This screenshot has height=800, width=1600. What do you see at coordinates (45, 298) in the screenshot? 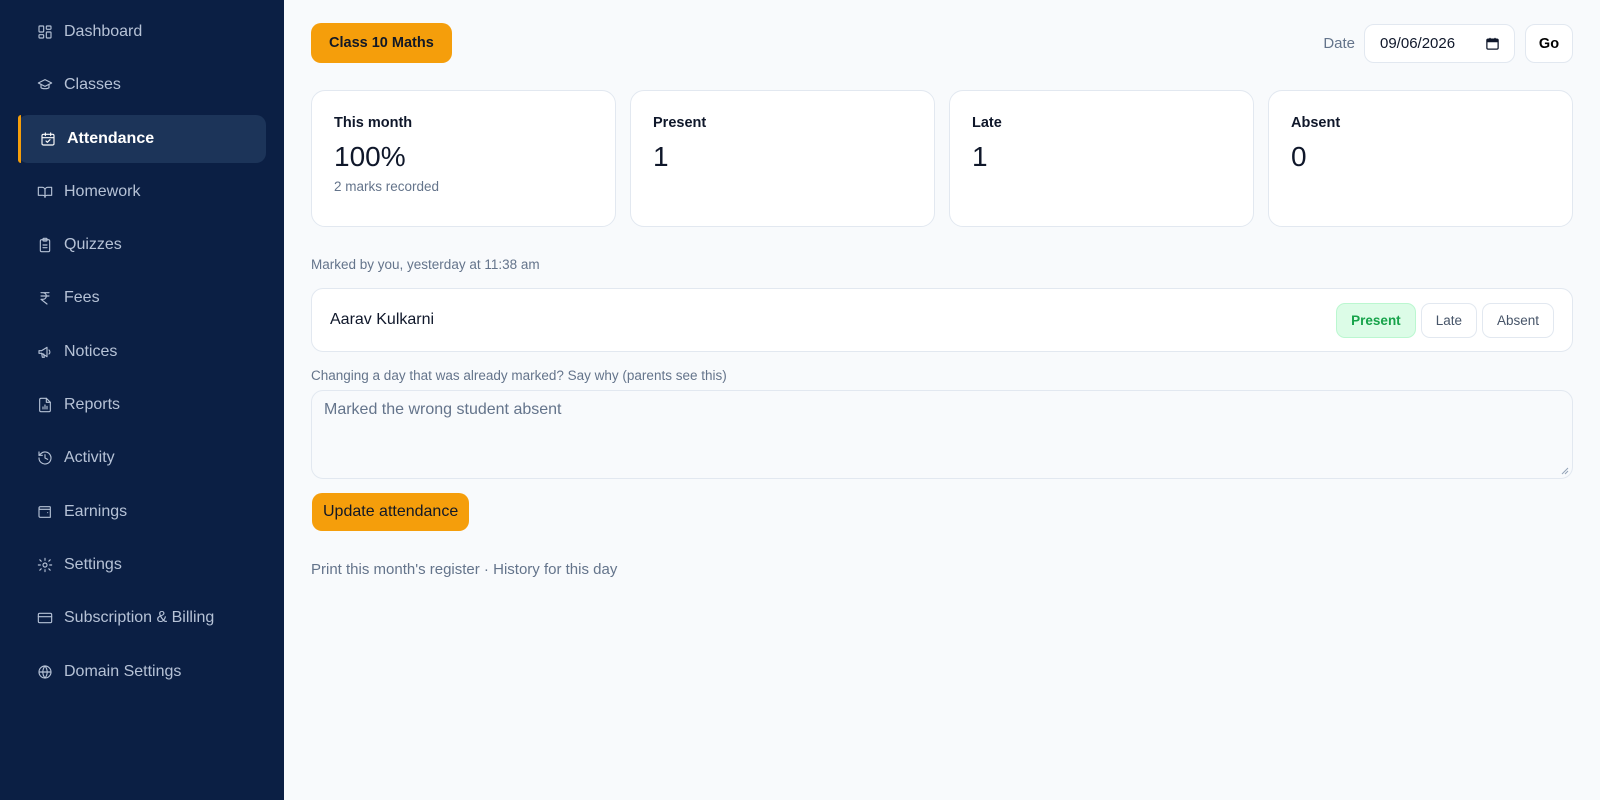
I see `rupee-icon` at bounding box center [45, 298].